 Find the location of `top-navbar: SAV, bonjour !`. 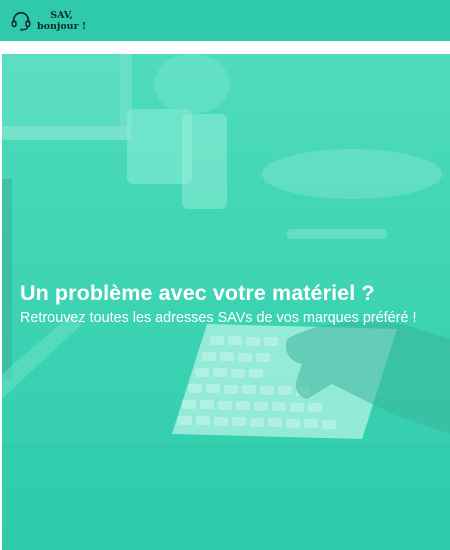

top-navbar: SAV, bonjour ! is located at coordinates (225, 20).